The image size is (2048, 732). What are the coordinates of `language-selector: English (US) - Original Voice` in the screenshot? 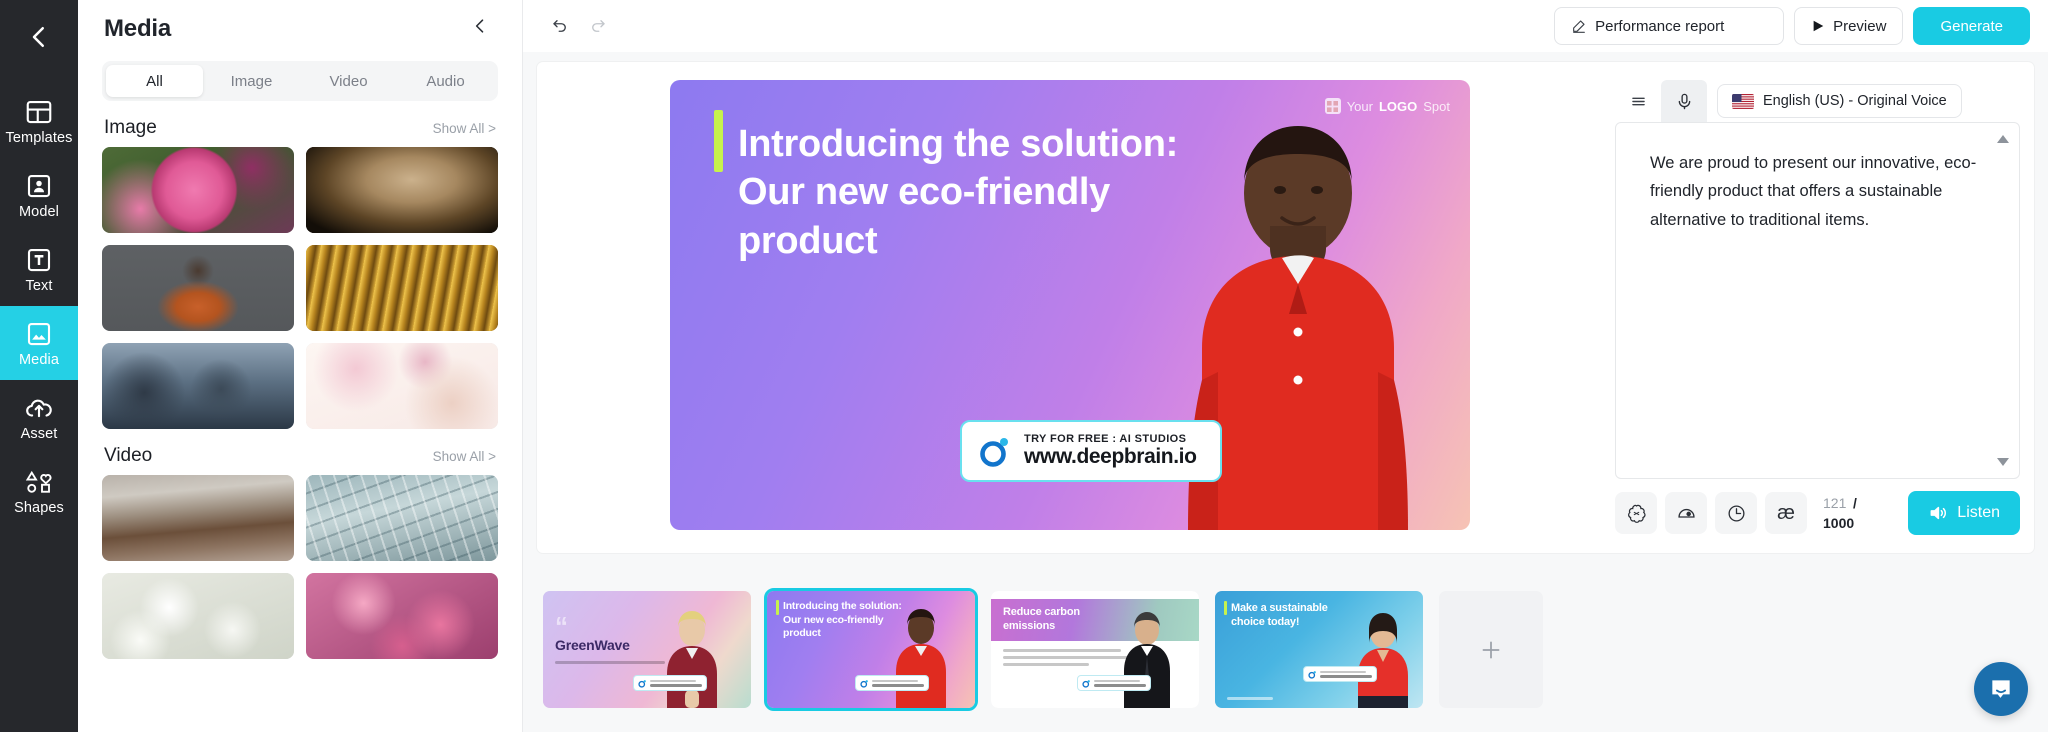 It's located at (1839, 101).